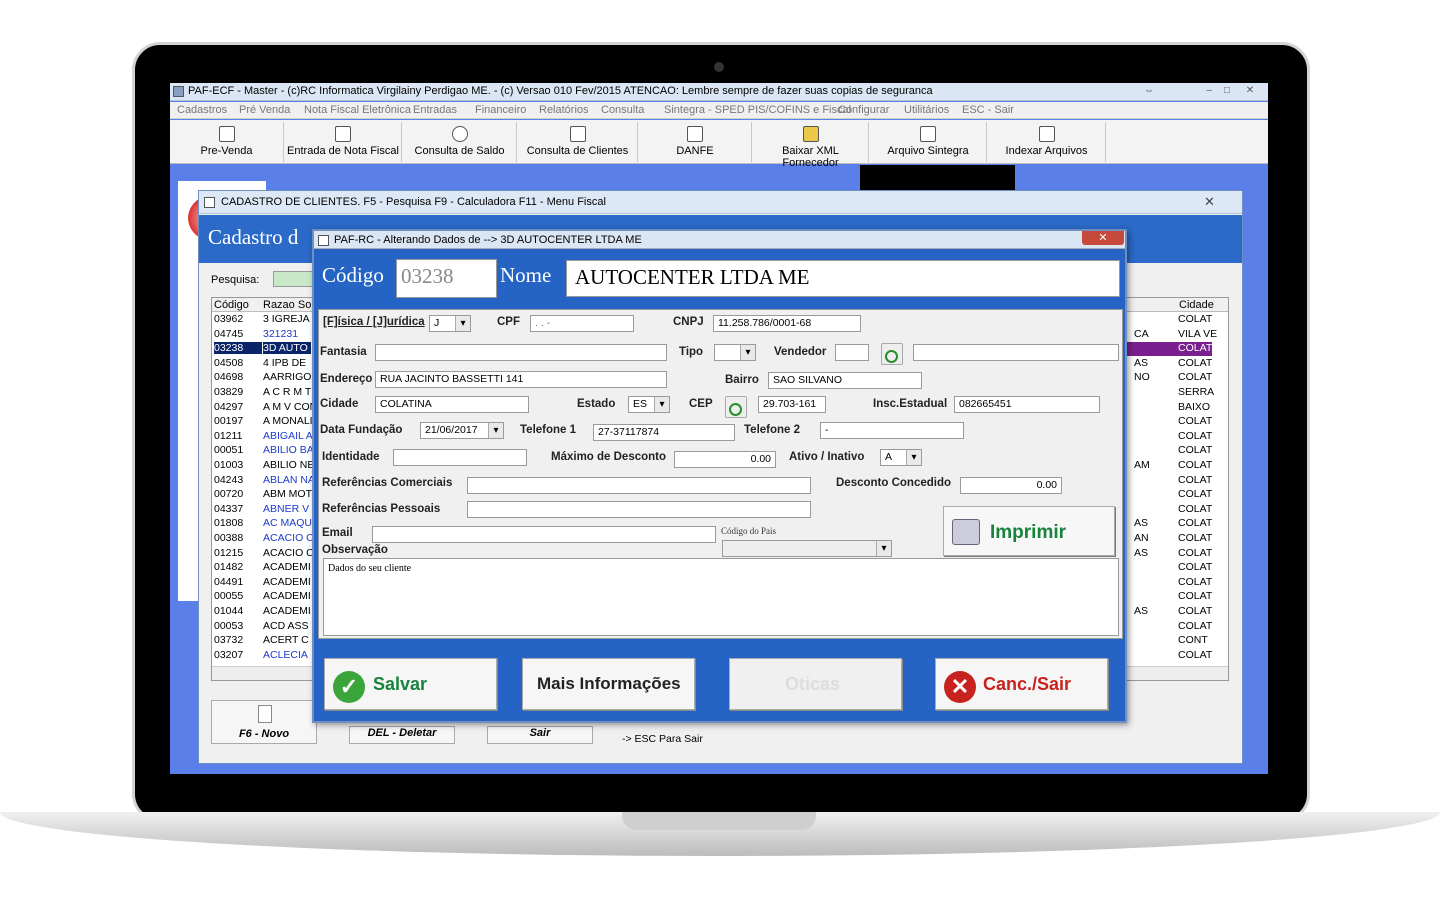 This screenshot has width=1440, height=900. Describe the element at coordinates (664, 432) in the screenshot. I see `telefone1-field: 27-37117874` at that location.